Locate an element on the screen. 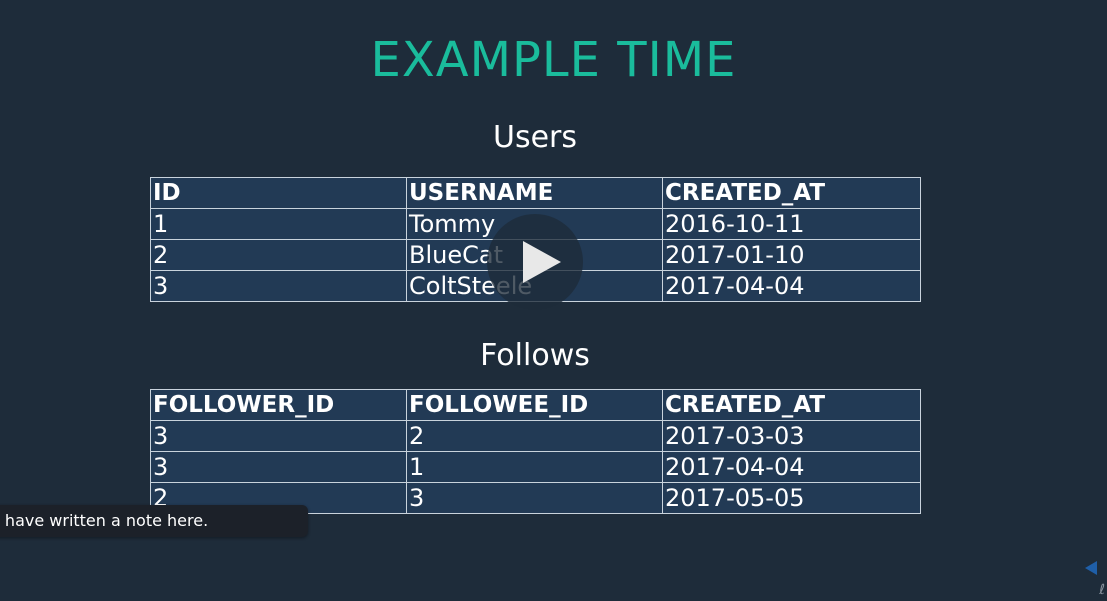 This screenshot has height=601, width=1107. table-cell: 2017-01-10 is located at coordinates (791, 255).